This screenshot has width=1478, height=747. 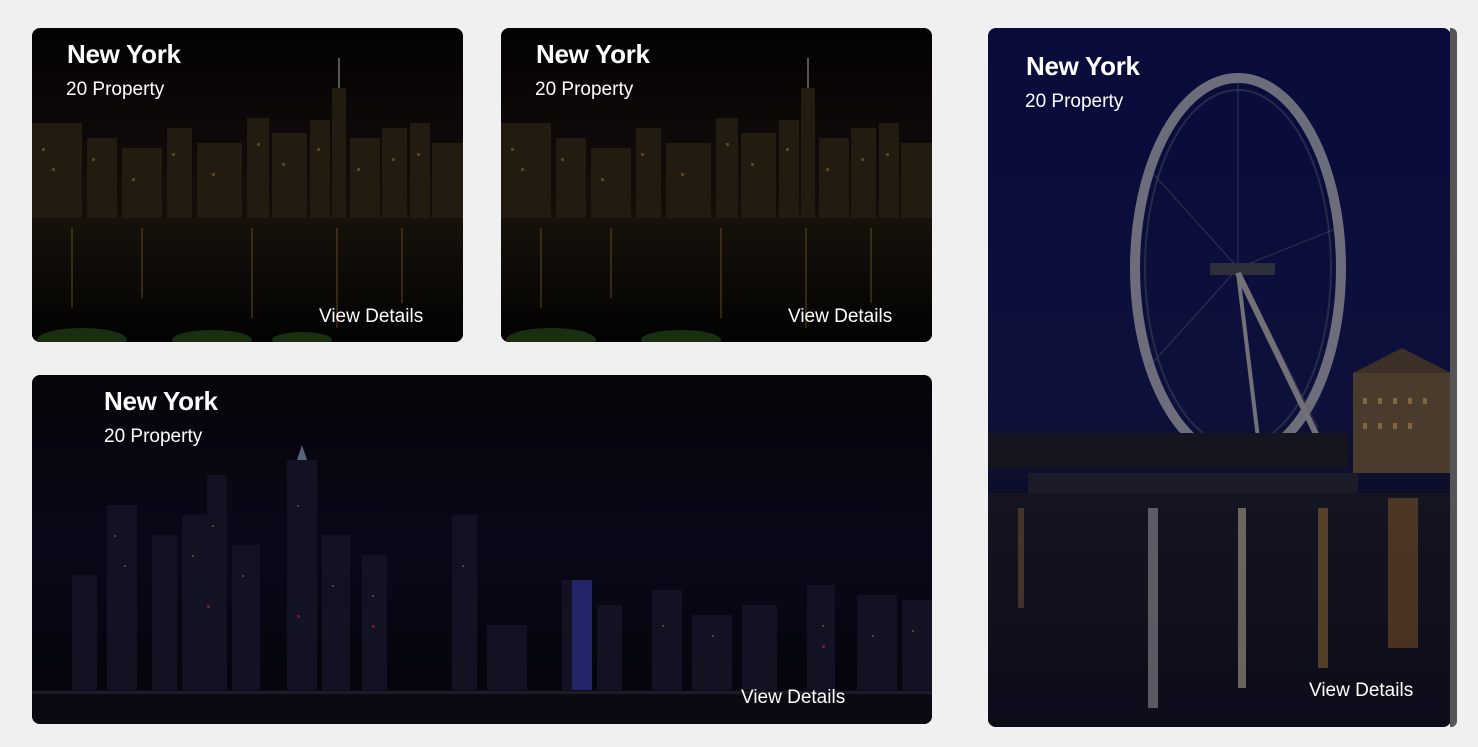 What do you see at coordinates (1453, 377) in the screenshot?
I see `card-edge-shadow` at bounding box center [1453, 377].